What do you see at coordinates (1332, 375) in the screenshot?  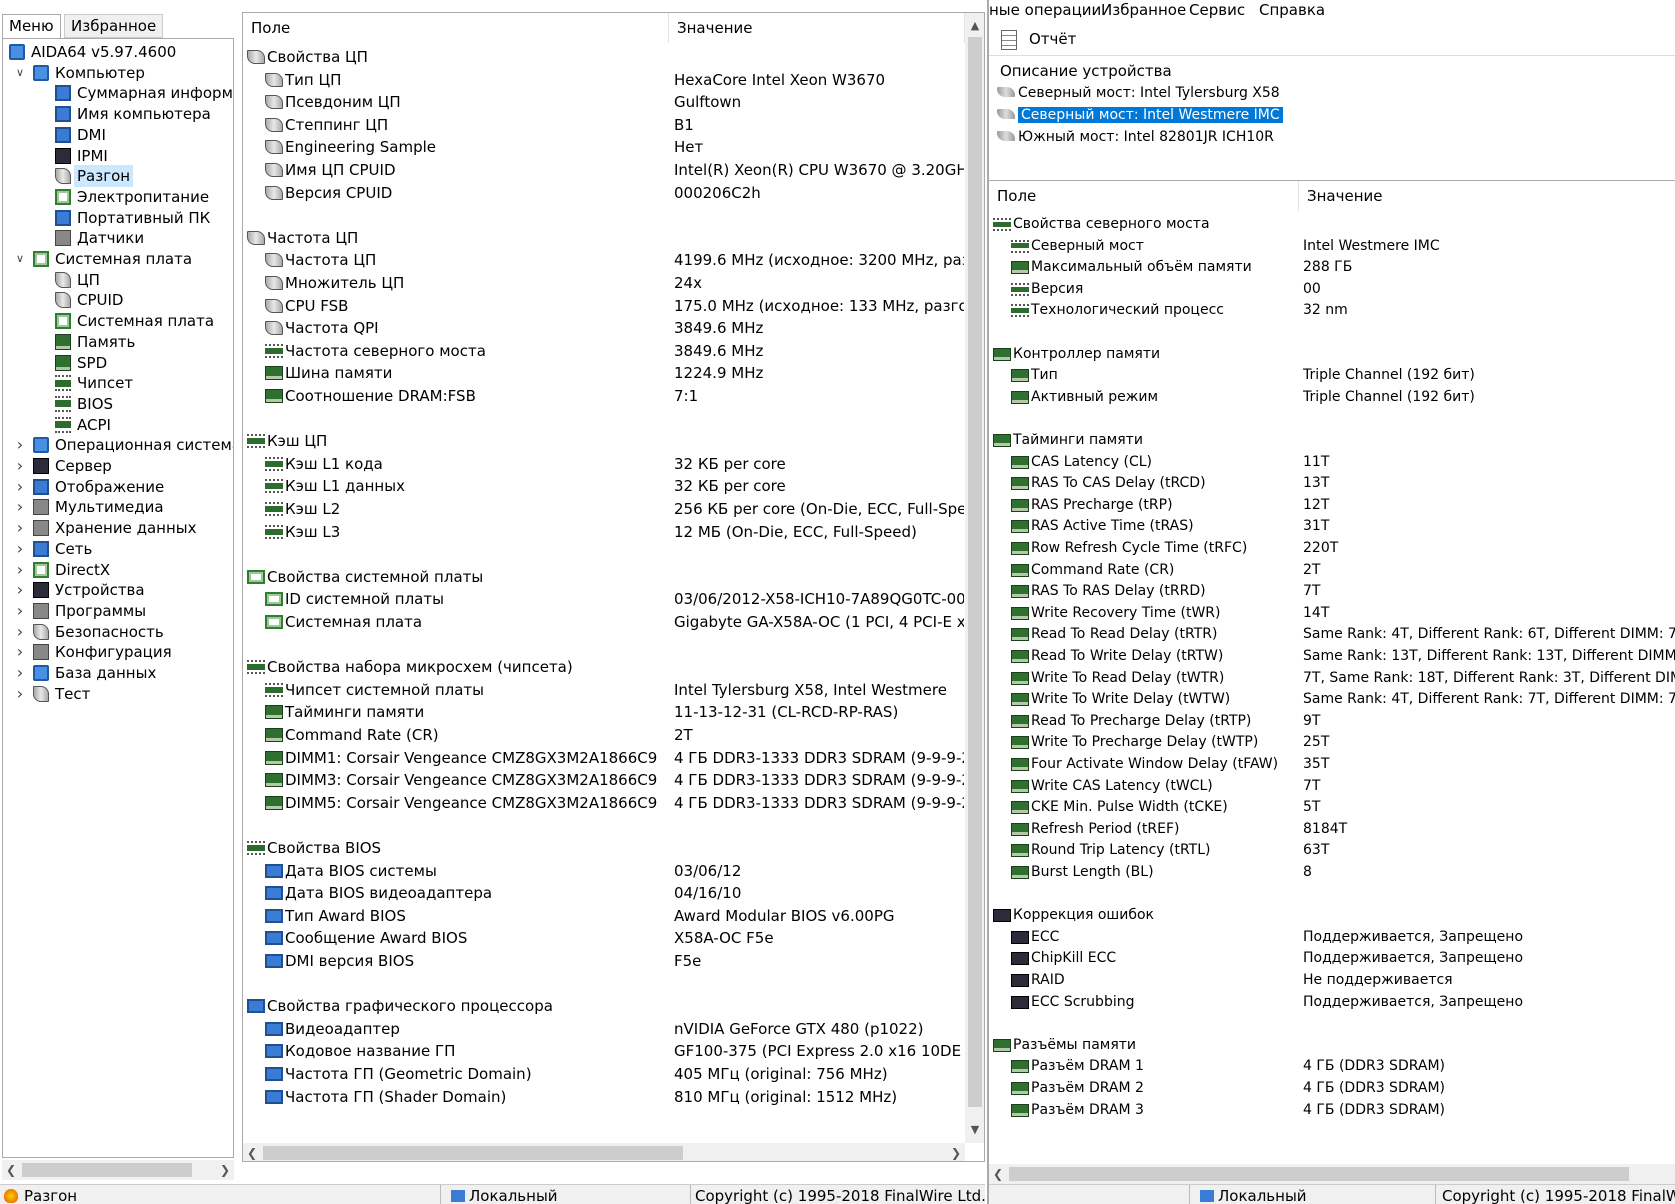 I see `table-row: Тип Triple Channel (192 бит)` at bounding box center [1332, 375].